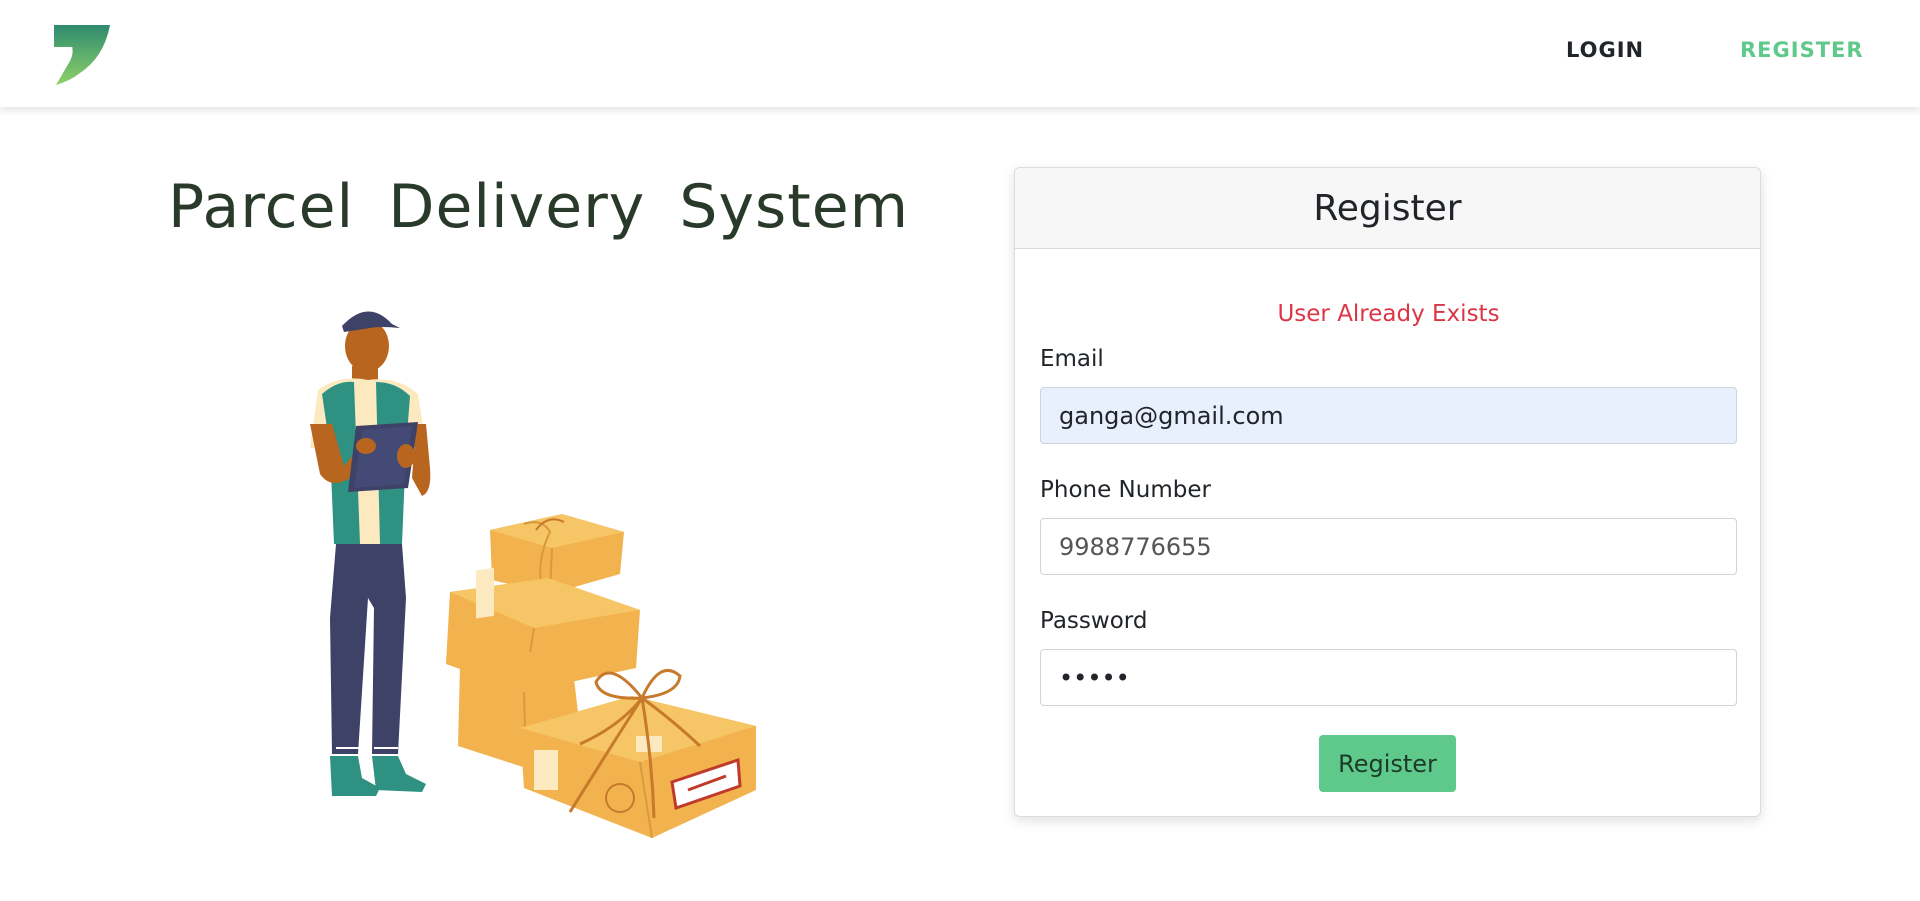 This screenshot has width=1920, height=901. I want to click on email-field, so click(1388, 415).